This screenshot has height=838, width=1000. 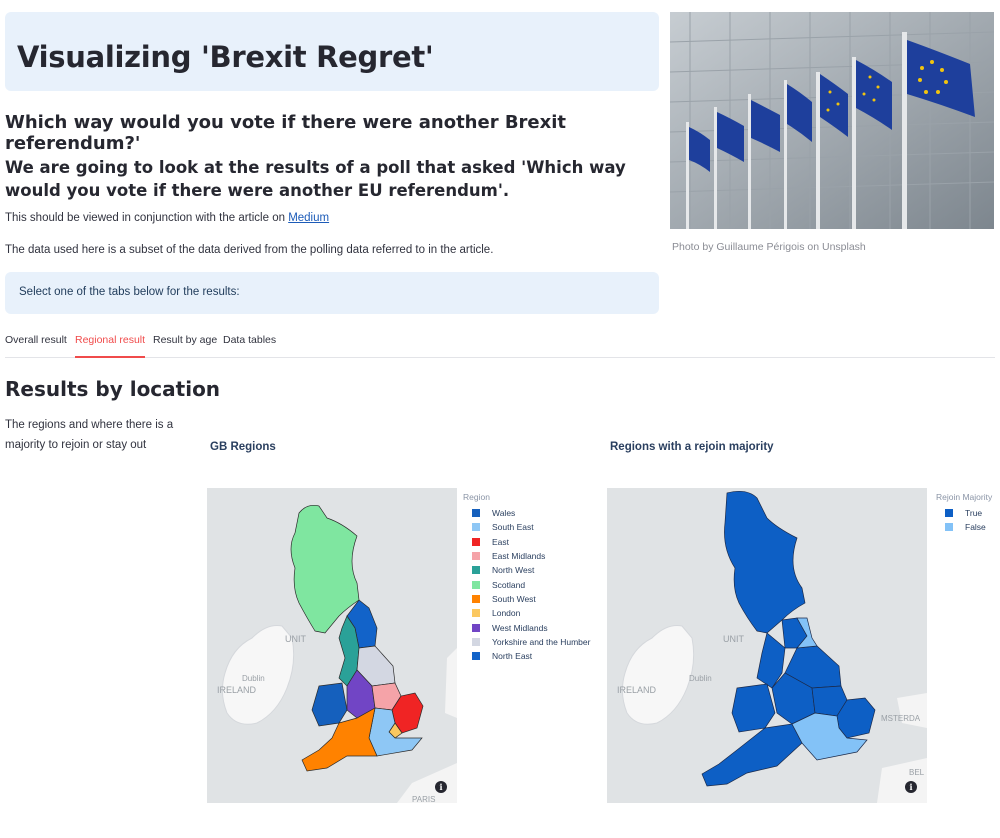 I want to click on tab-overall-result: Overall result, so click(x=36, y=346).